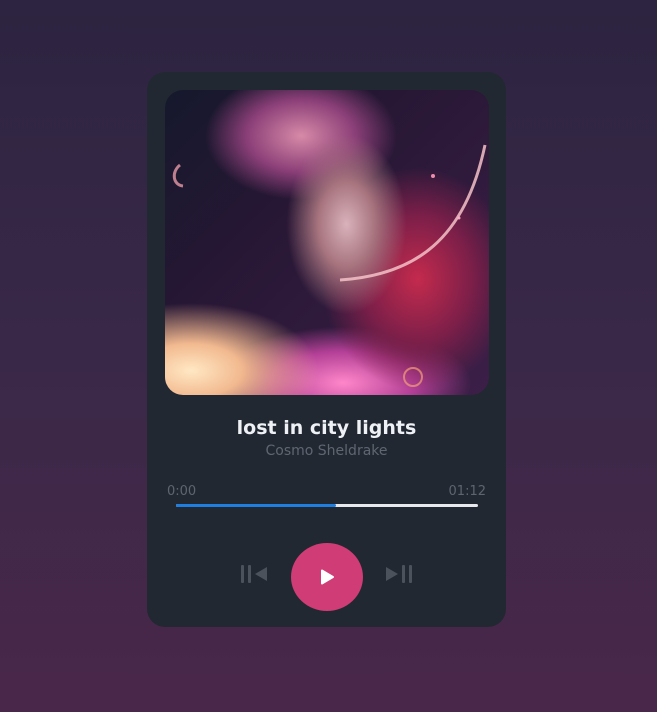 This screenshot has width=657, height=712. What do you see at coordinates (326, 451) in the screenshot?
I see `track-artist: Cosmo Sheldrake` at bounding box center [326, 451].